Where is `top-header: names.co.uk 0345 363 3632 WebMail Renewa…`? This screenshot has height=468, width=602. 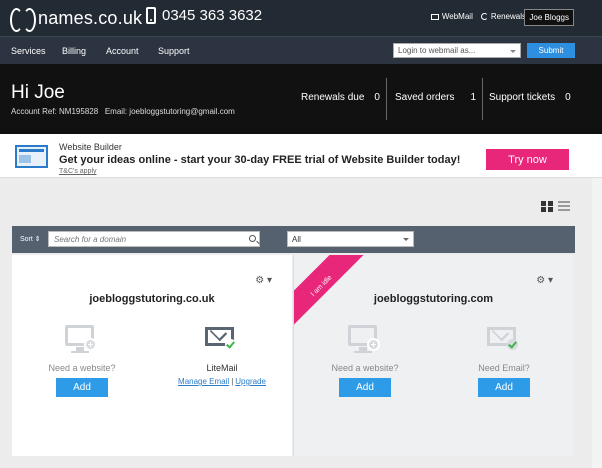
top-header: names.co.uk 0345 363 3632 WebMail Renewa… is located at coordinates (301, 18).